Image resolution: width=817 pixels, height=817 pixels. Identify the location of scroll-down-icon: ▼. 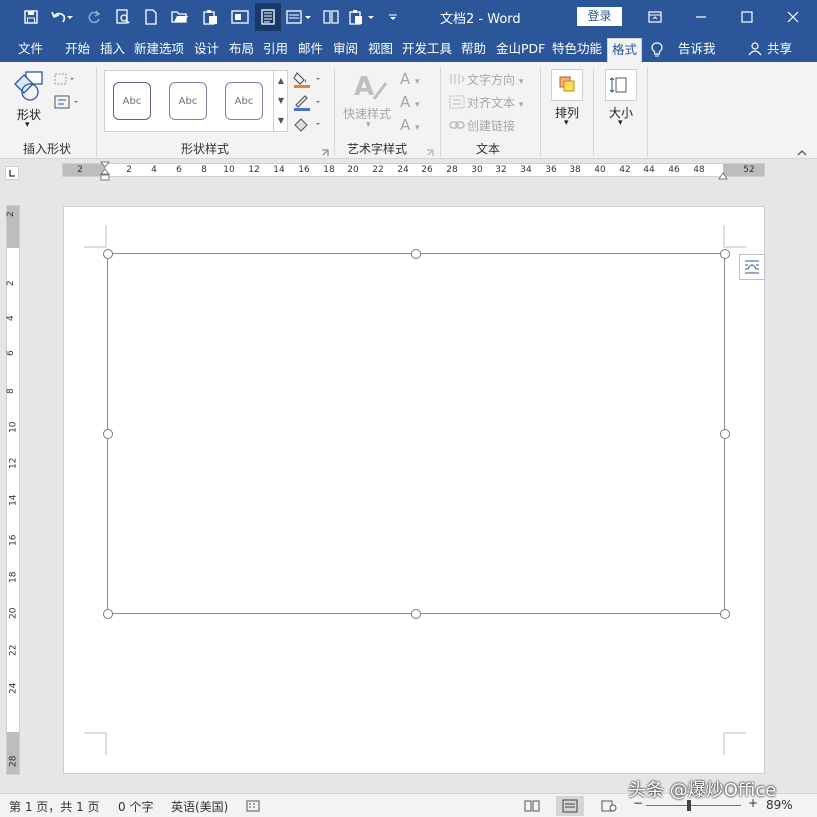
(281, 101).